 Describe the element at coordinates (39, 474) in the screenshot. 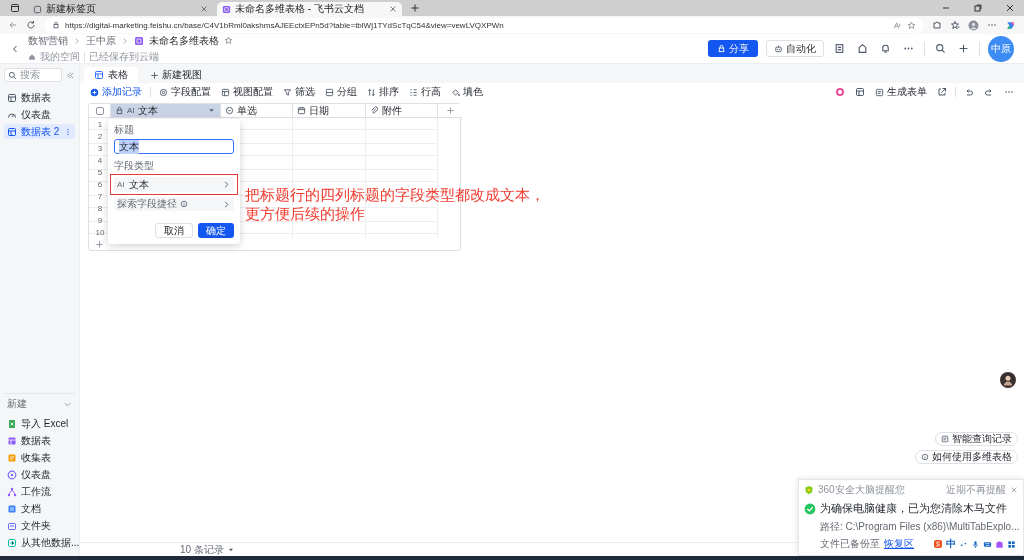

I see `create-item: 仪表盘` at that location.